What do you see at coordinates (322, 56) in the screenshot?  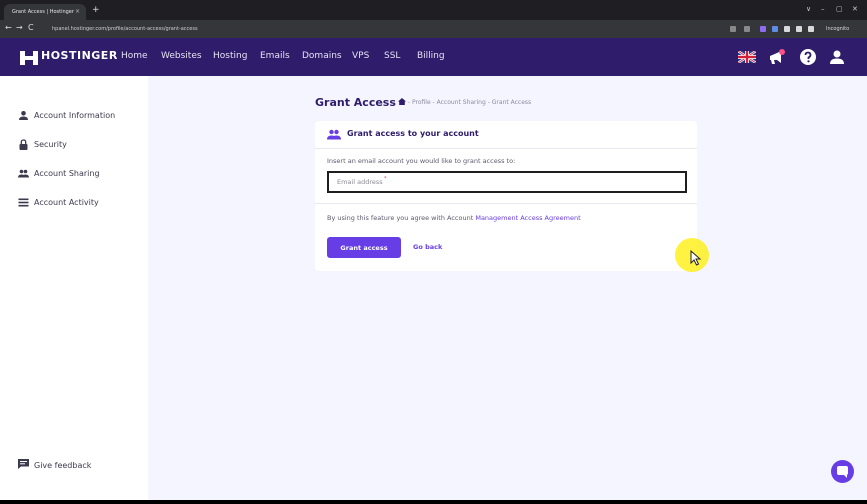 I see `nav-domains: Domains` at bounding box center [322, 56].